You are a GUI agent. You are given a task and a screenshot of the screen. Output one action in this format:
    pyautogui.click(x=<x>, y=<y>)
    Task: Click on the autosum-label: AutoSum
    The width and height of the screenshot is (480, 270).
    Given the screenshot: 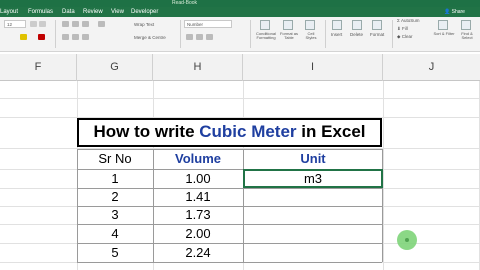 What is the action you would take?
    pyautogui.click(x=410, y=20)
    